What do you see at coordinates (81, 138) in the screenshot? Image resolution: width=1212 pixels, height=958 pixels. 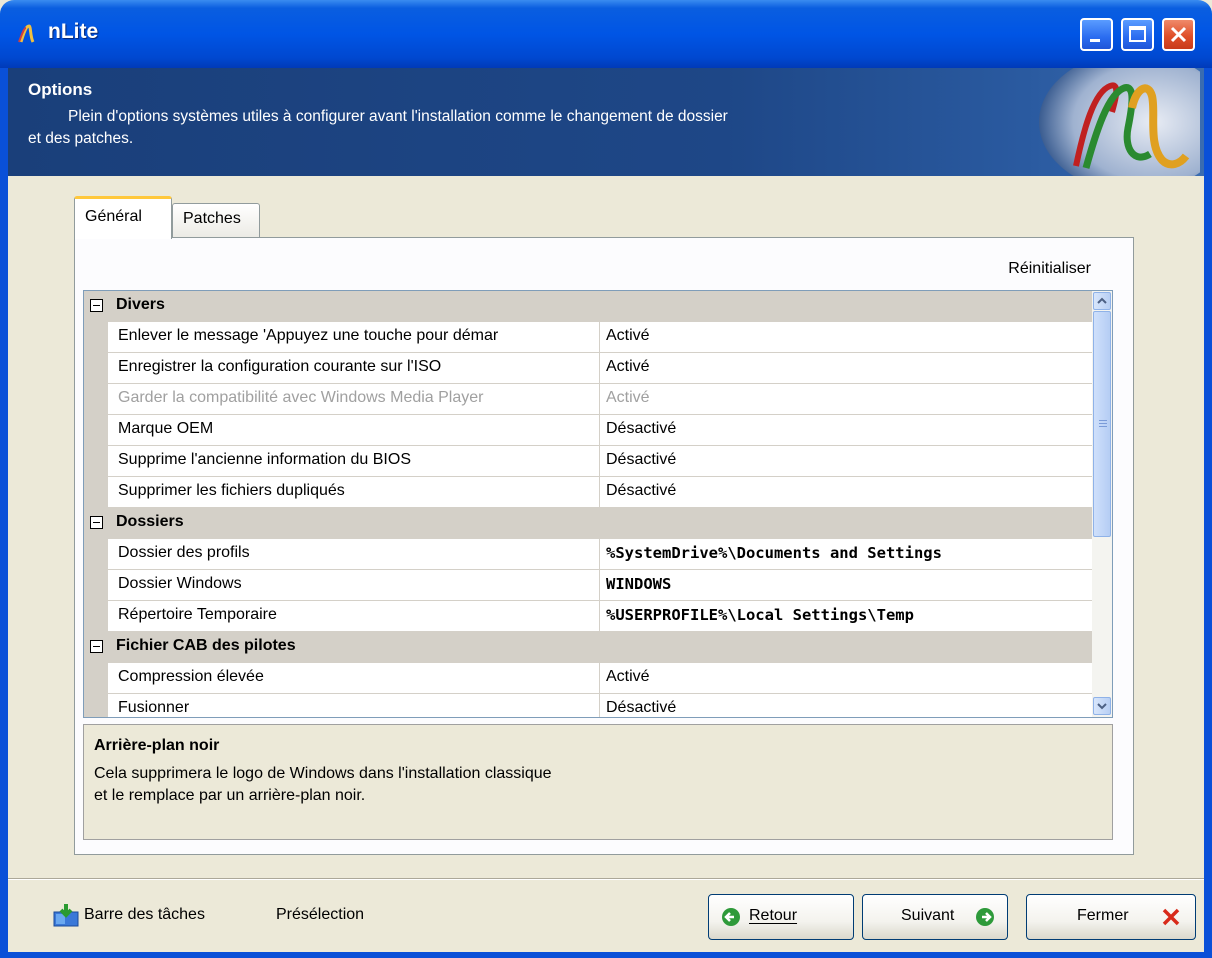 I see `page-description-line2: et des patches.` at bounding box center [81, 138].